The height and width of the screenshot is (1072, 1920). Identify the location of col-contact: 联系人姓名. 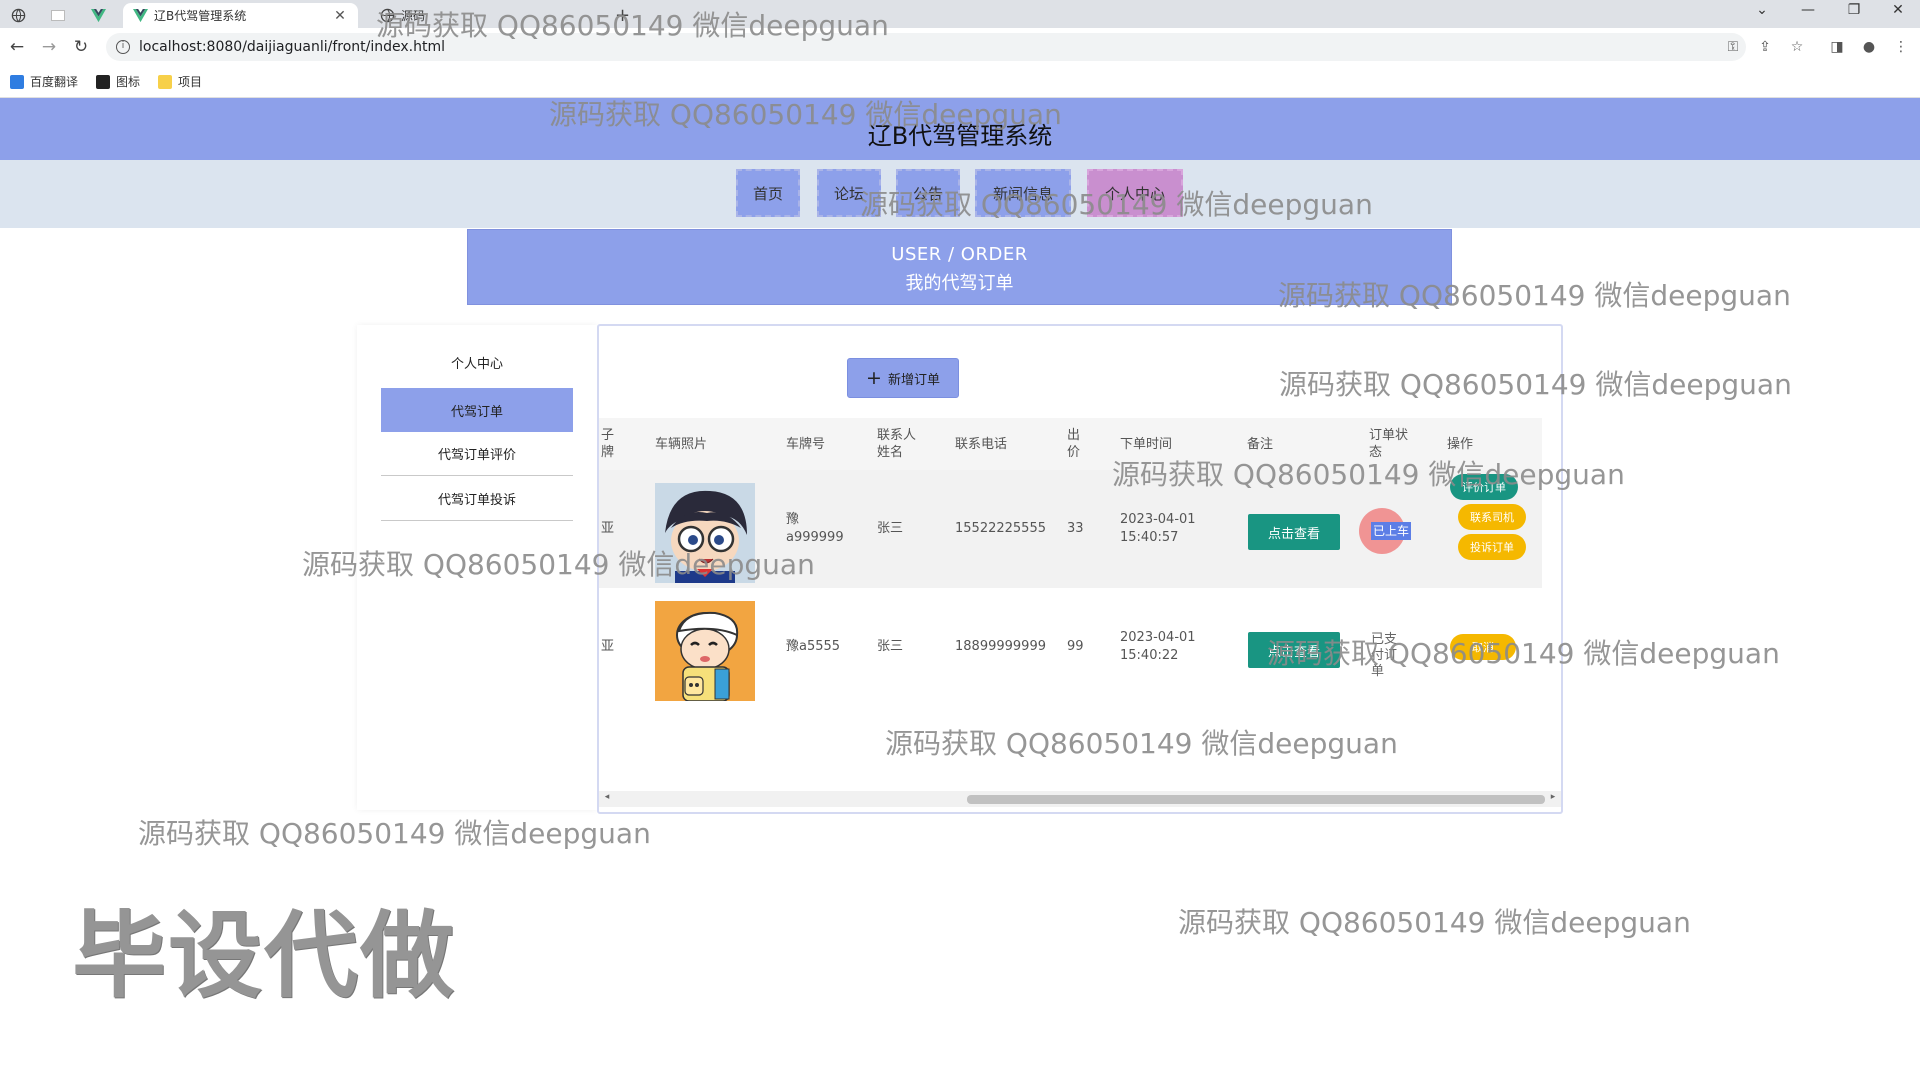
(897, 444).